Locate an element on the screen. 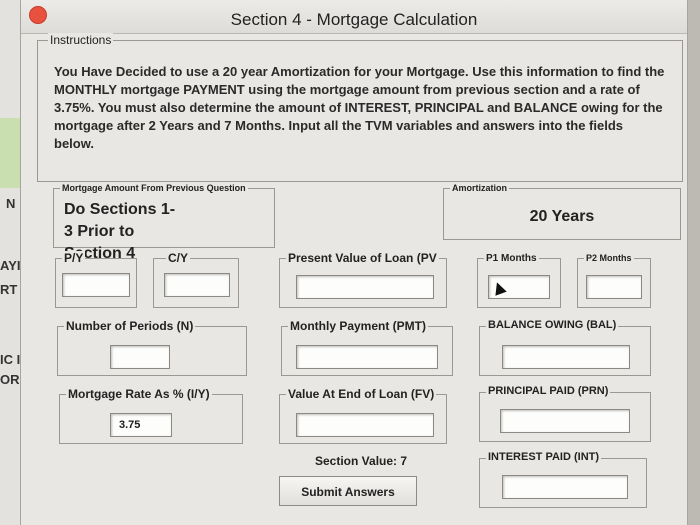 Image resolution: width=700 pixels, height=525 pixels. submit-answers-button: Submit Answers is located at coordinates (348, 491).